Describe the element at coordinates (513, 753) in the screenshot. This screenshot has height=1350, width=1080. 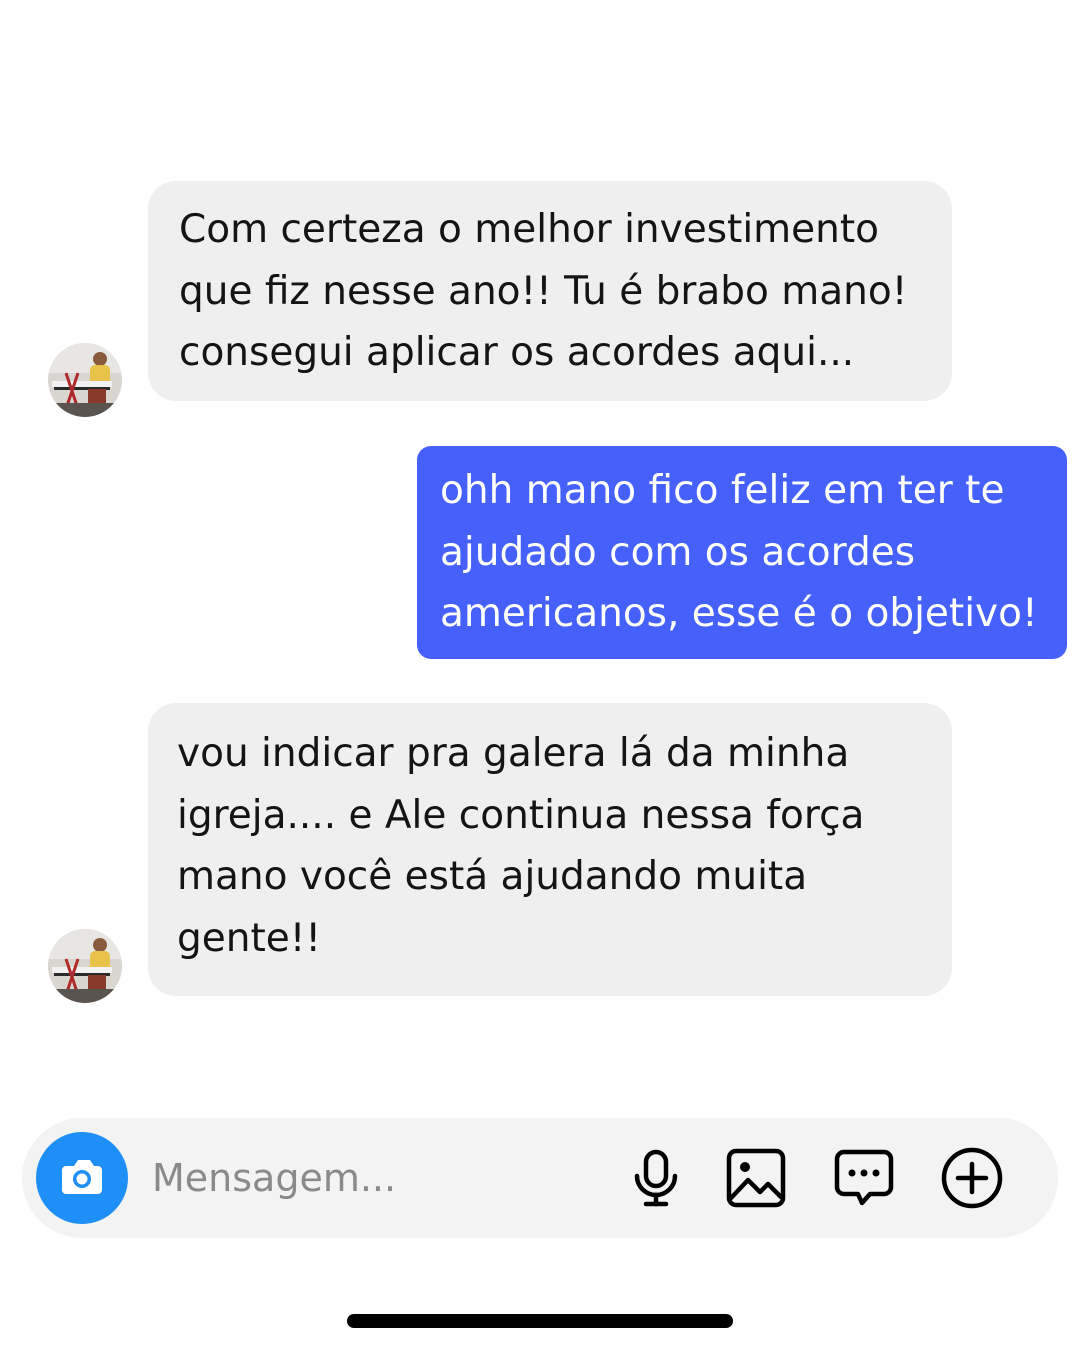
I see `message-line: vou indicar pra galera lá da minha` at that location.